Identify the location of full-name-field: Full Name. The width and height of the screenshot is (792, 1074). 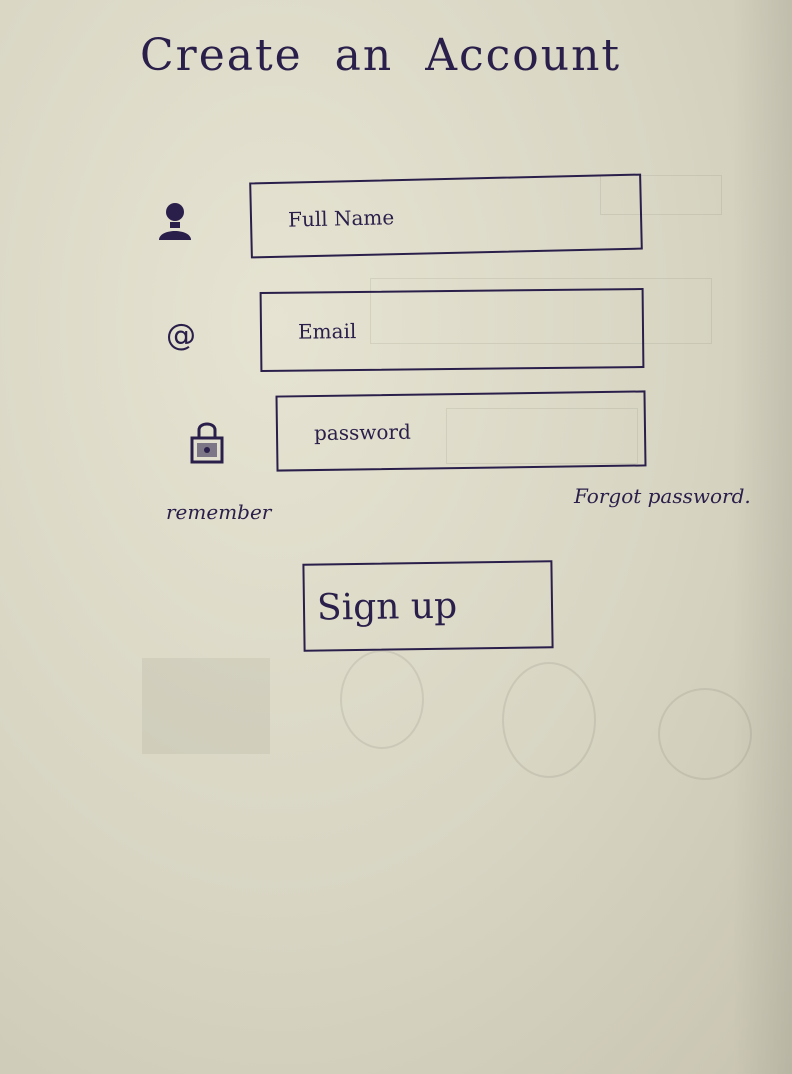
(446, 216).